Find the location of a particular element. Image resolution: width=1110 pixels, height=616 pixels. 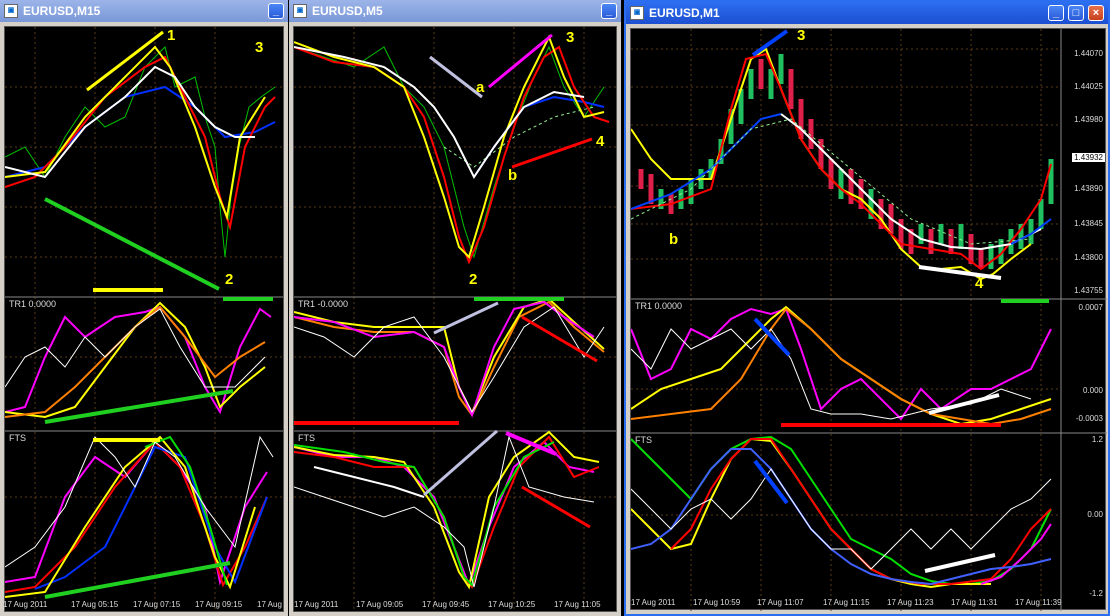

fts-axis-label: 0.00 is located at coordinates (1095, 514).